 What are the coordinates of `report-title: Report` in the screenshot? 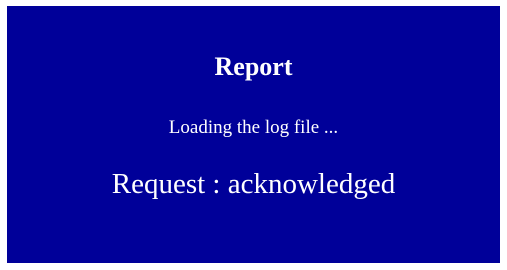 It's located at (253, 66).